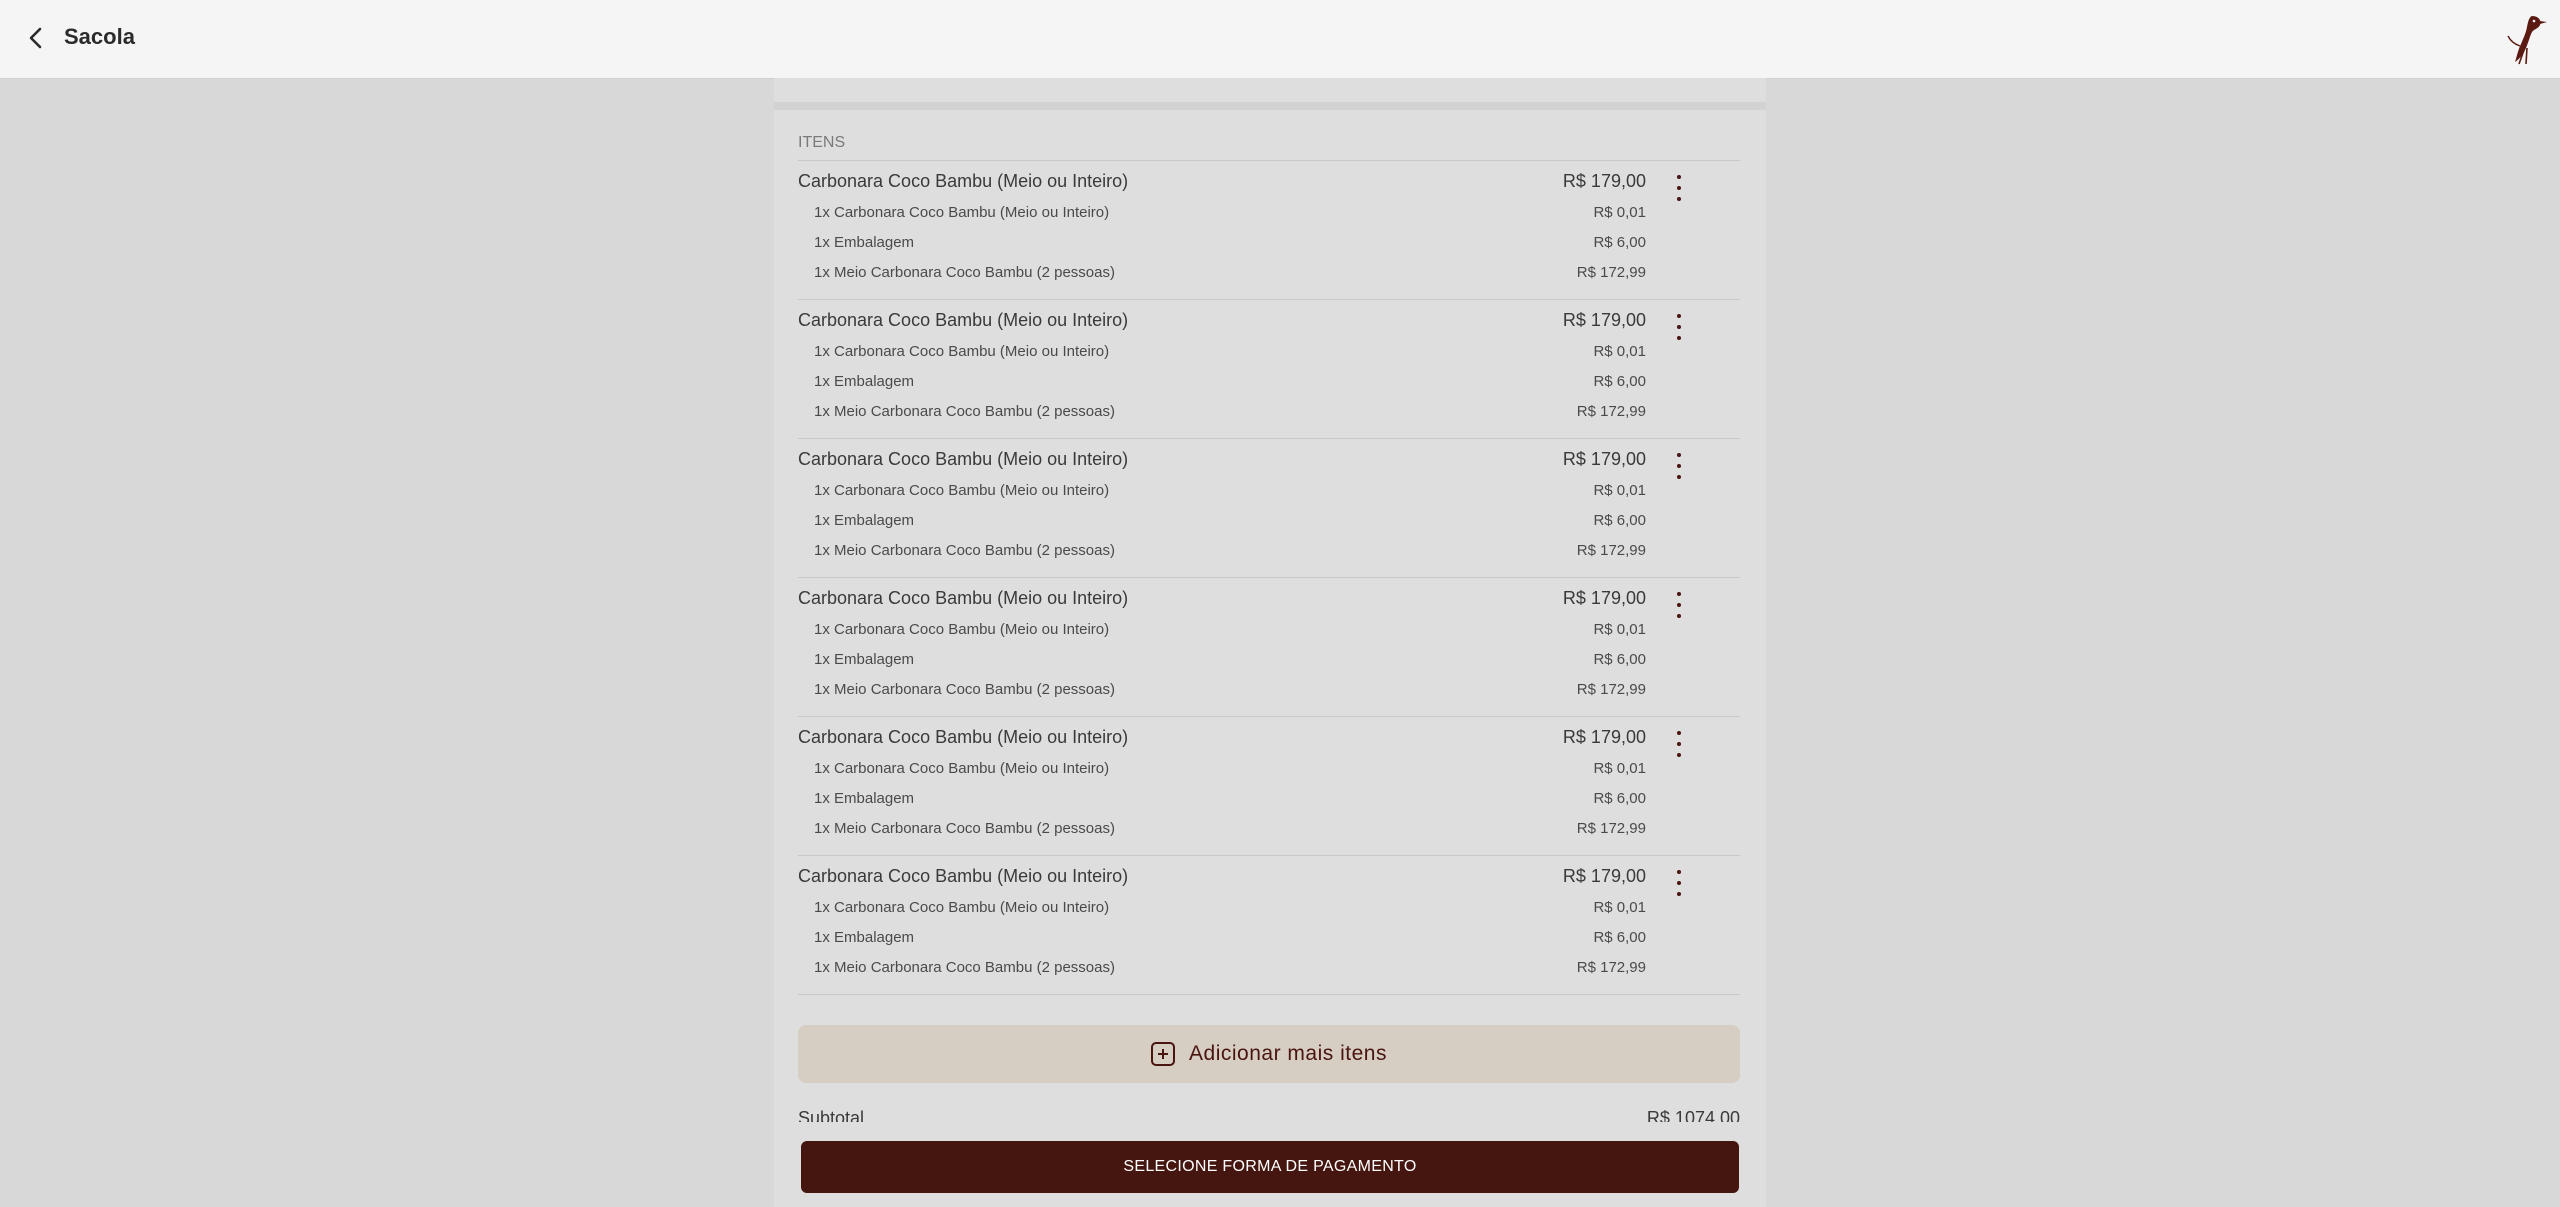  What do you see at coordinates (1288, 1053) in the screenshot?
I see `add-more-items-label: Adicionar mais itens` at bounding box center [1288, 1053].